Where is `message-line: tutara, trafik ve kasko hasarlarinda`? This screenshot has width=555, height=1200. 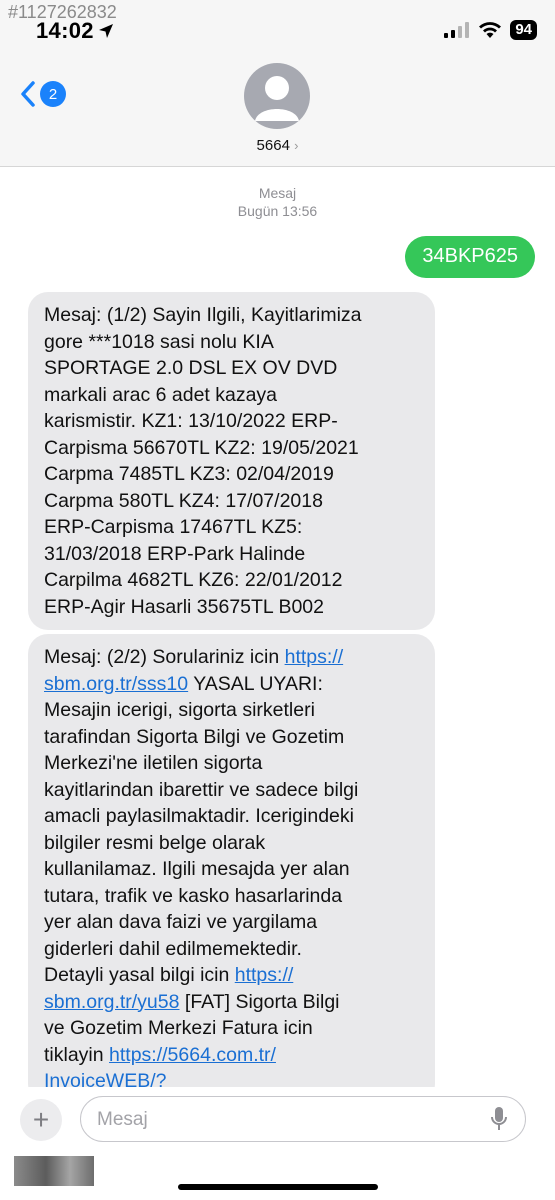 message-line: tutara, trafik ve kasko hasarlarinda is located at coordinates (193, 895).